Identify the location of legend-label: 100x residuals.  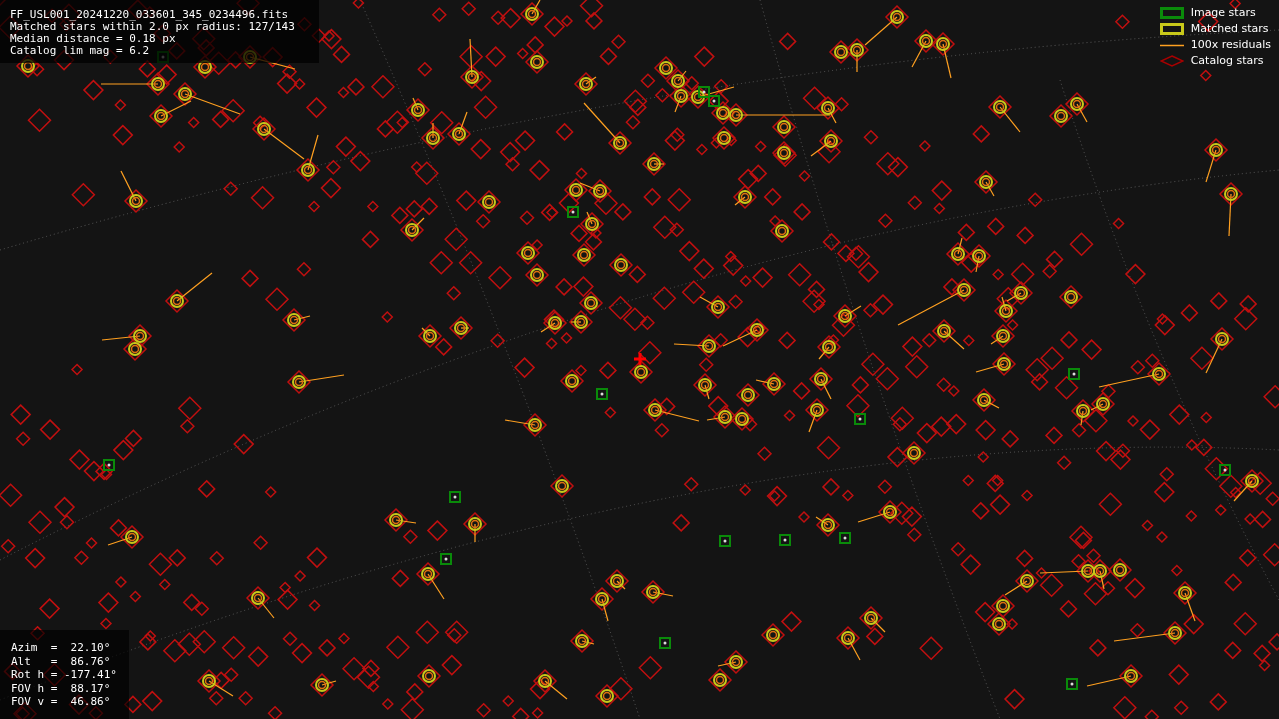
(1230, 45).